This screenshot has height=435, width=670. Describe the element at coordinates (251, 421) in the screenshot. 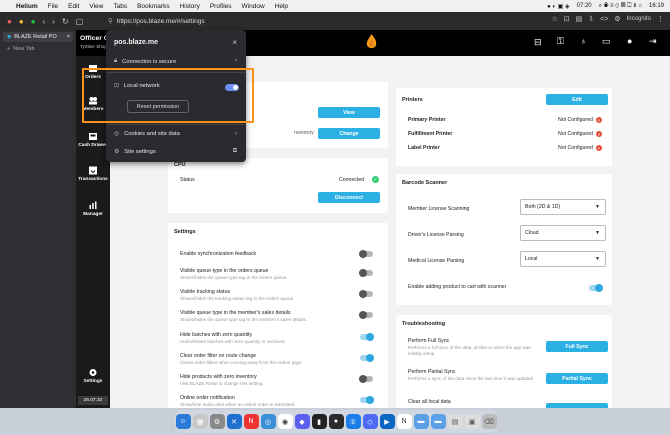

I see `news-icon: N` at that location.